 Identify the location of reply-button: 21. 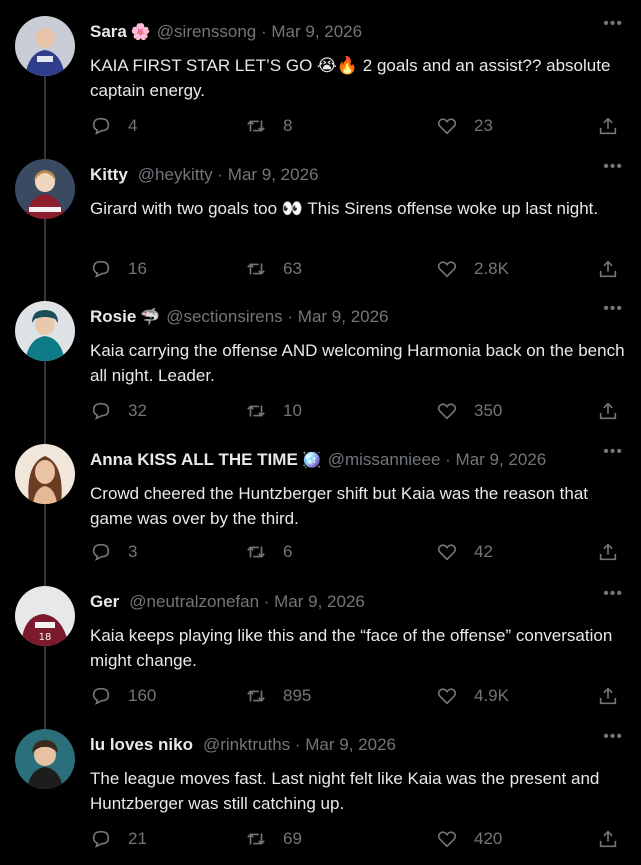
(118, 839).